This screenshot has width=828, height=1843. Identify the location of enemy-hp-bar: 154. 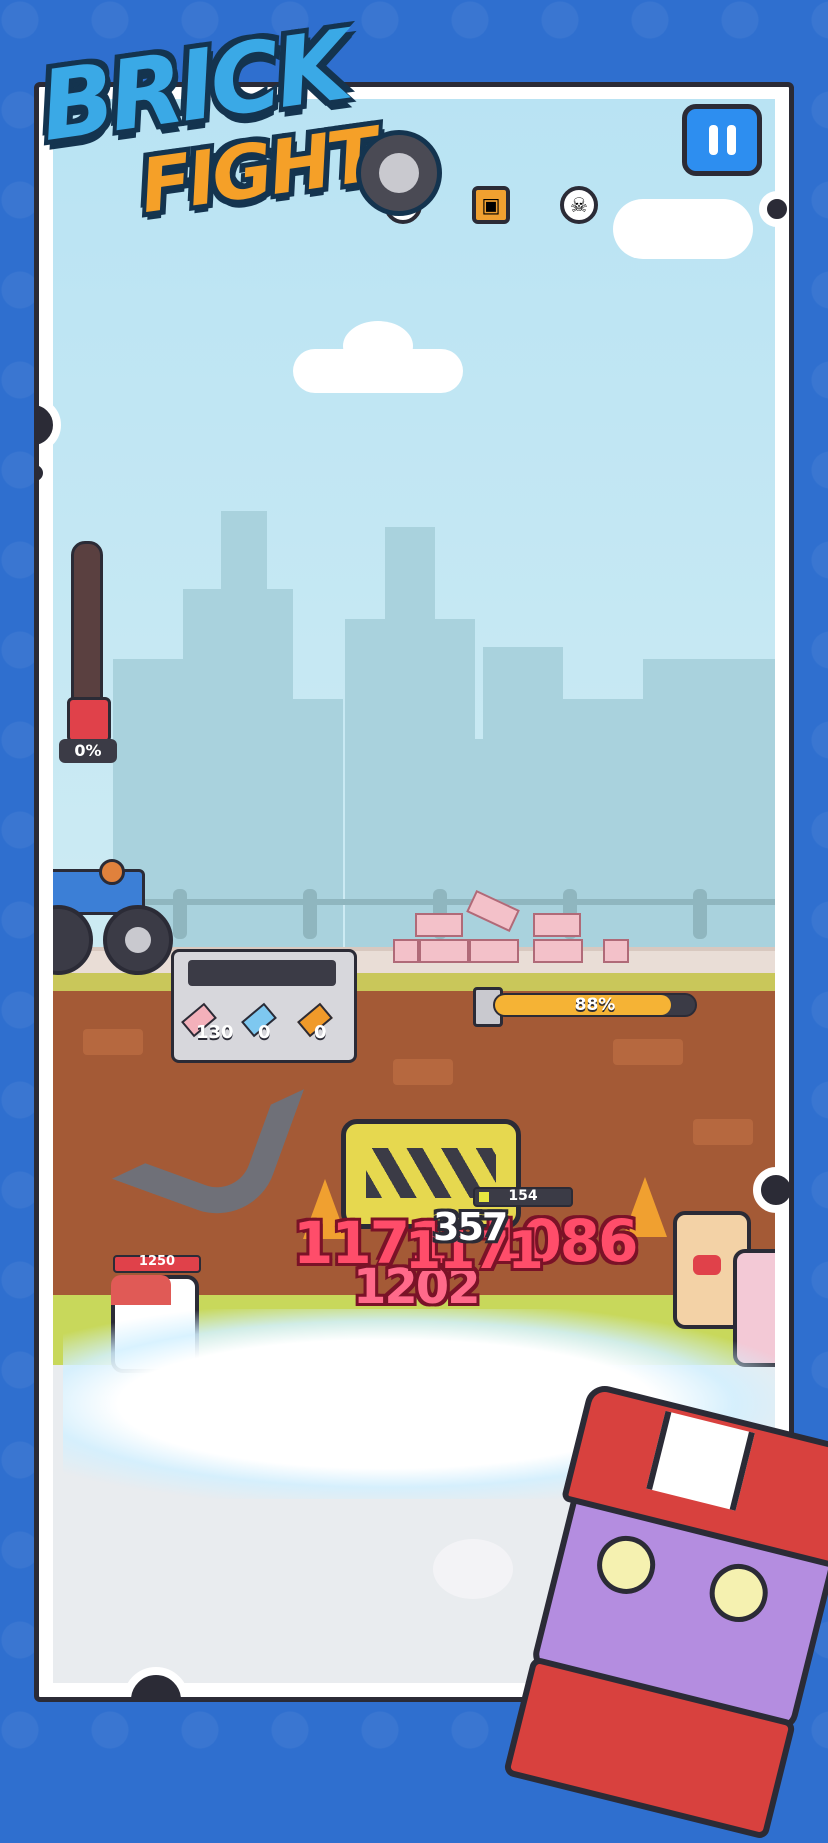
(523, 1197).